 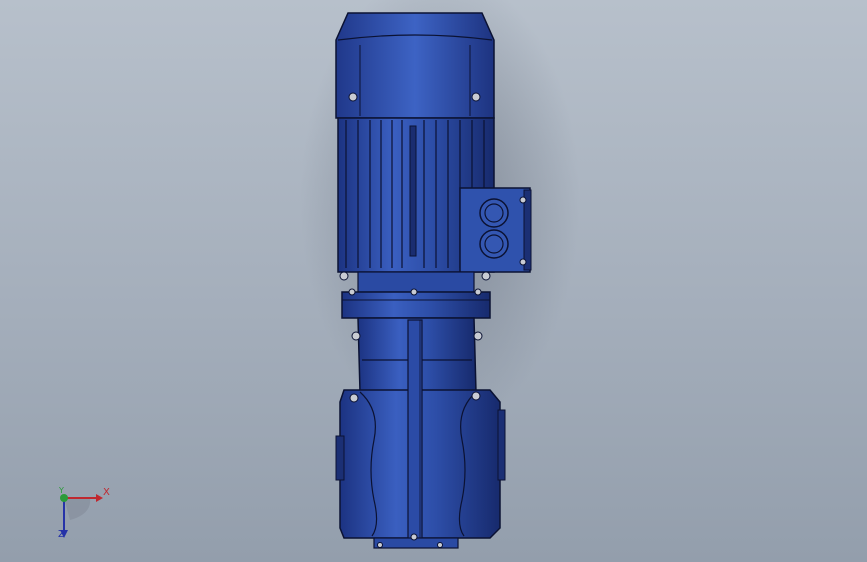 What do you see at coordinates (106, 492) in the screenshot?
I see `x-axis-label: X` at bounding box center [106, 492].